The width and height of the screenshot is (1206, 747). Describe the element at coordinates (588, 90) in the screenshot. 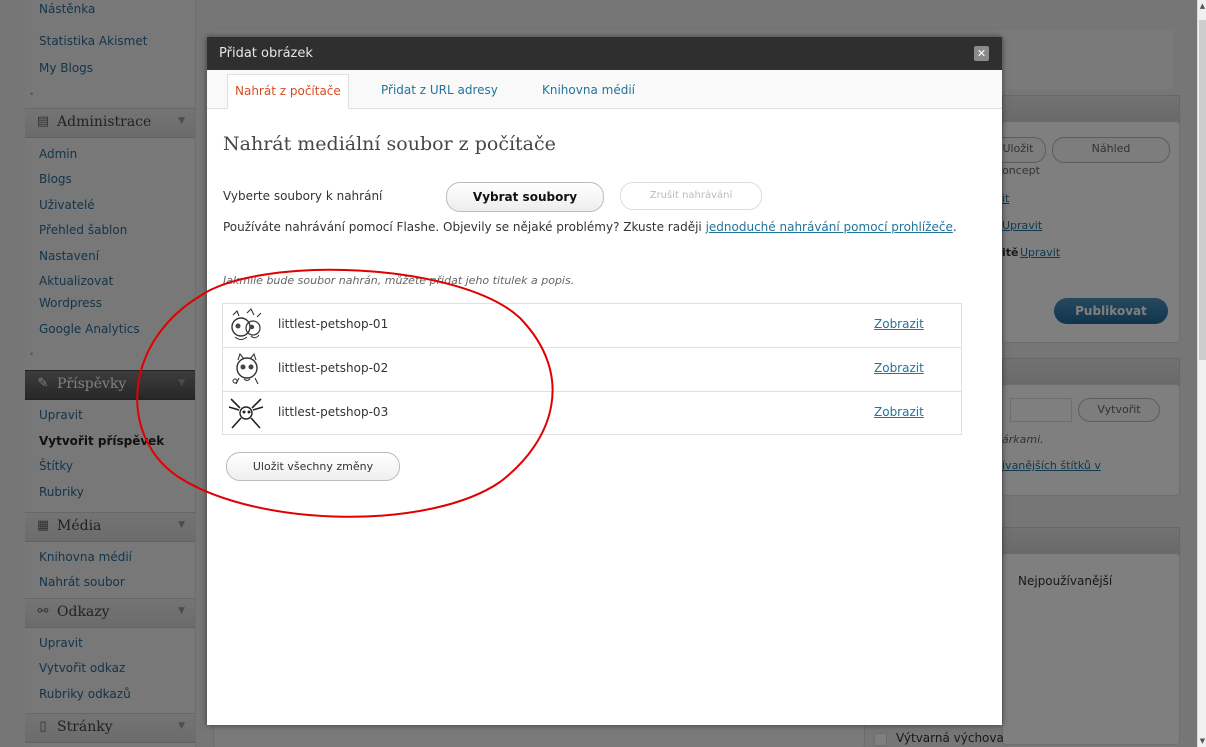

I see `tab-media-library: Knihovna médií` at that location.